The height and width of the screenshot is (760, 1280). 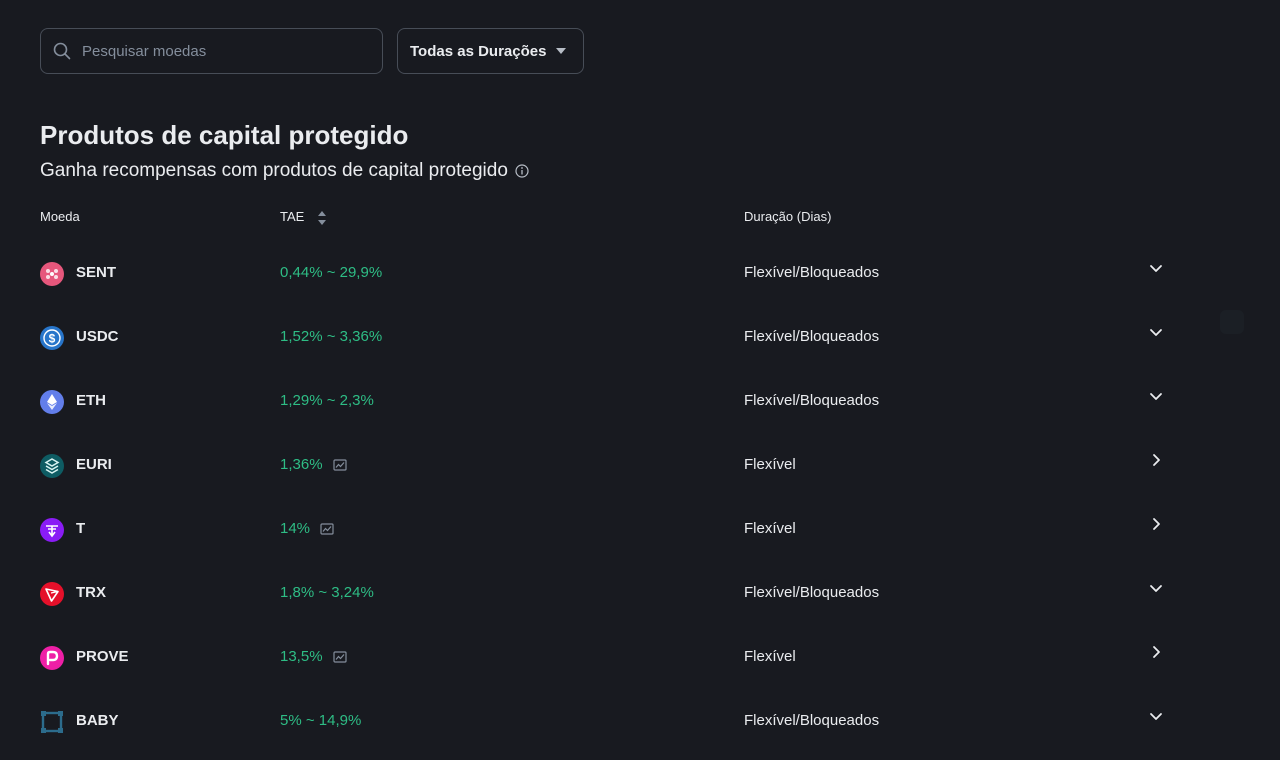 What do you see at coordinates (62, 51) in the screenshot?
I see `search-icon` at bounding box center [62, 51].